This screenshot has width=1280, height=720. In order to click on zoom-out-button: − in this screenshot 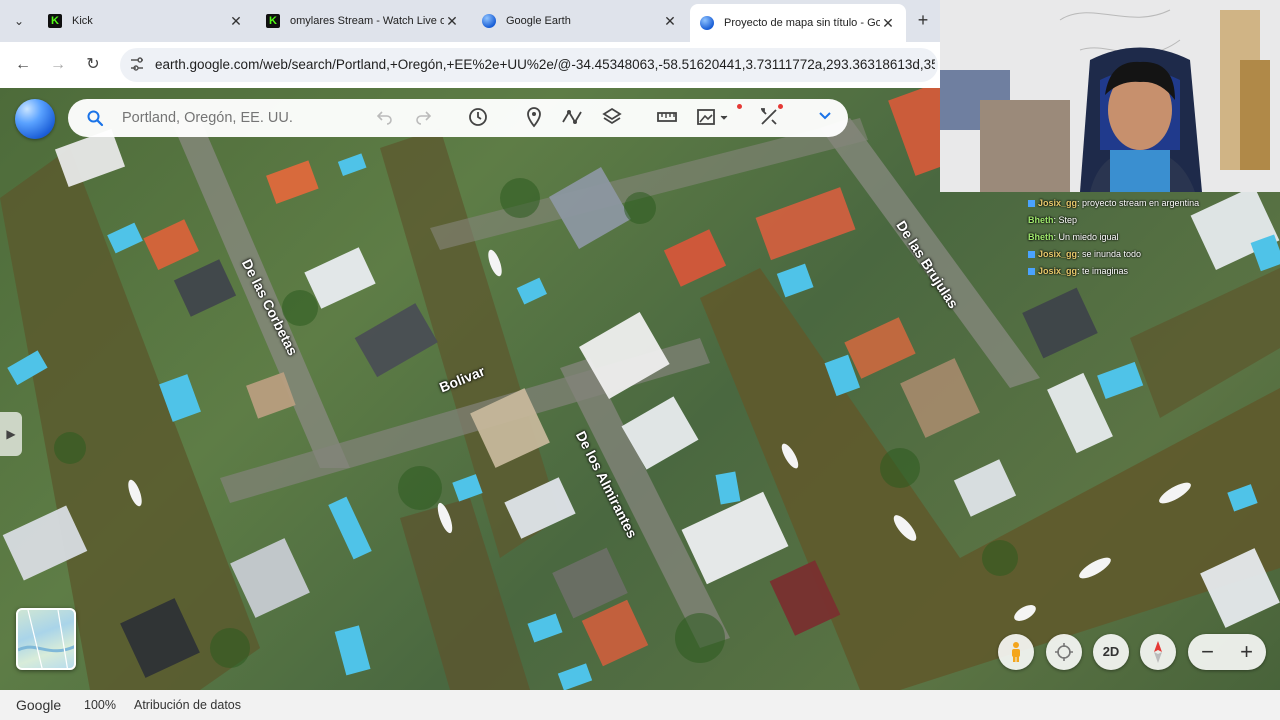, I will do `click(1207, 652)`.